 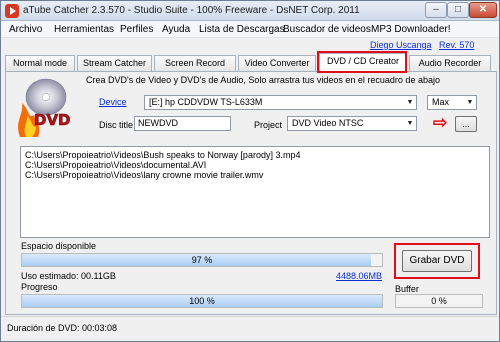 I want to click on menu-perfiles: Perfiles, so click(x=136, y=29).